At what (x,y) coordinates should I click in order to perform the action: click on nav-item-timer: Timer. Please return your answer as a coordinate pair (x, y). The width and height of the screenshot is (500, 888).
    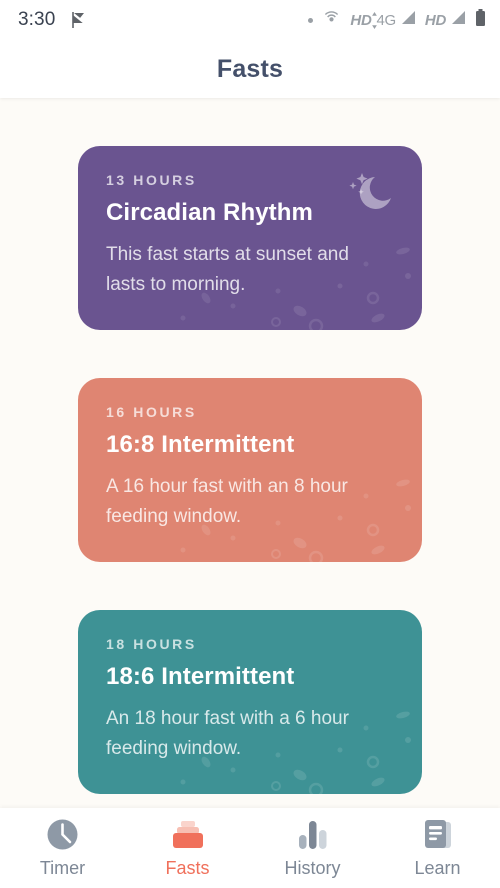
    Looking at the image, I should click on (62, 848).